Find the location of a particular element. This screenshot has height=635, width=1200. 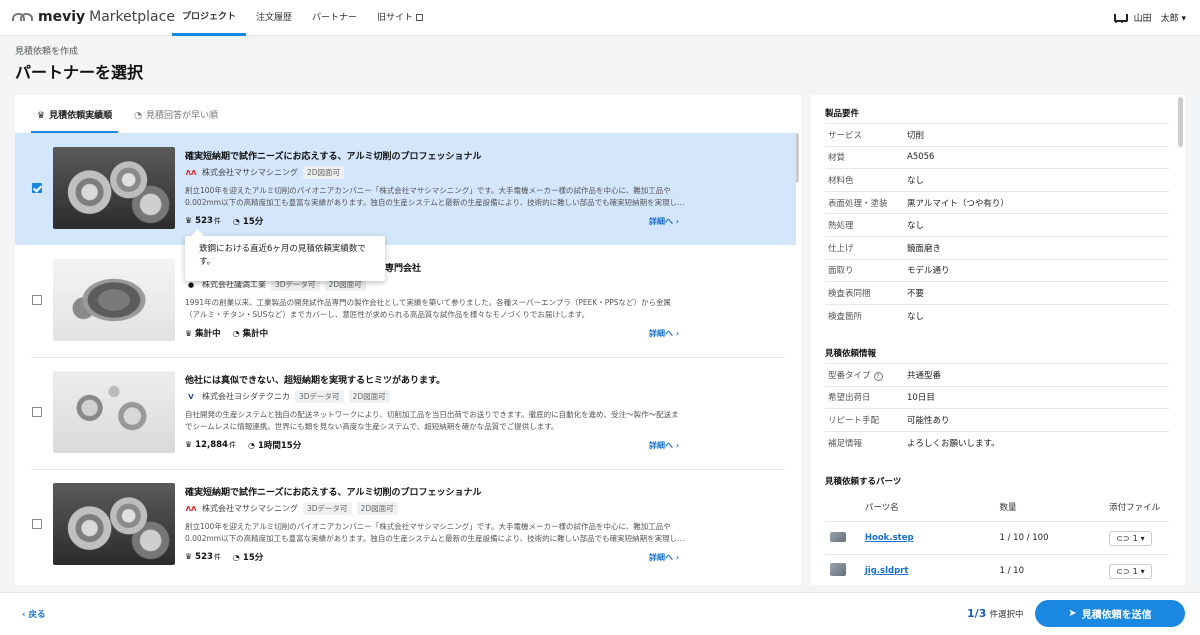

company-logo-icon: ● is located at coordinates (191, 284).